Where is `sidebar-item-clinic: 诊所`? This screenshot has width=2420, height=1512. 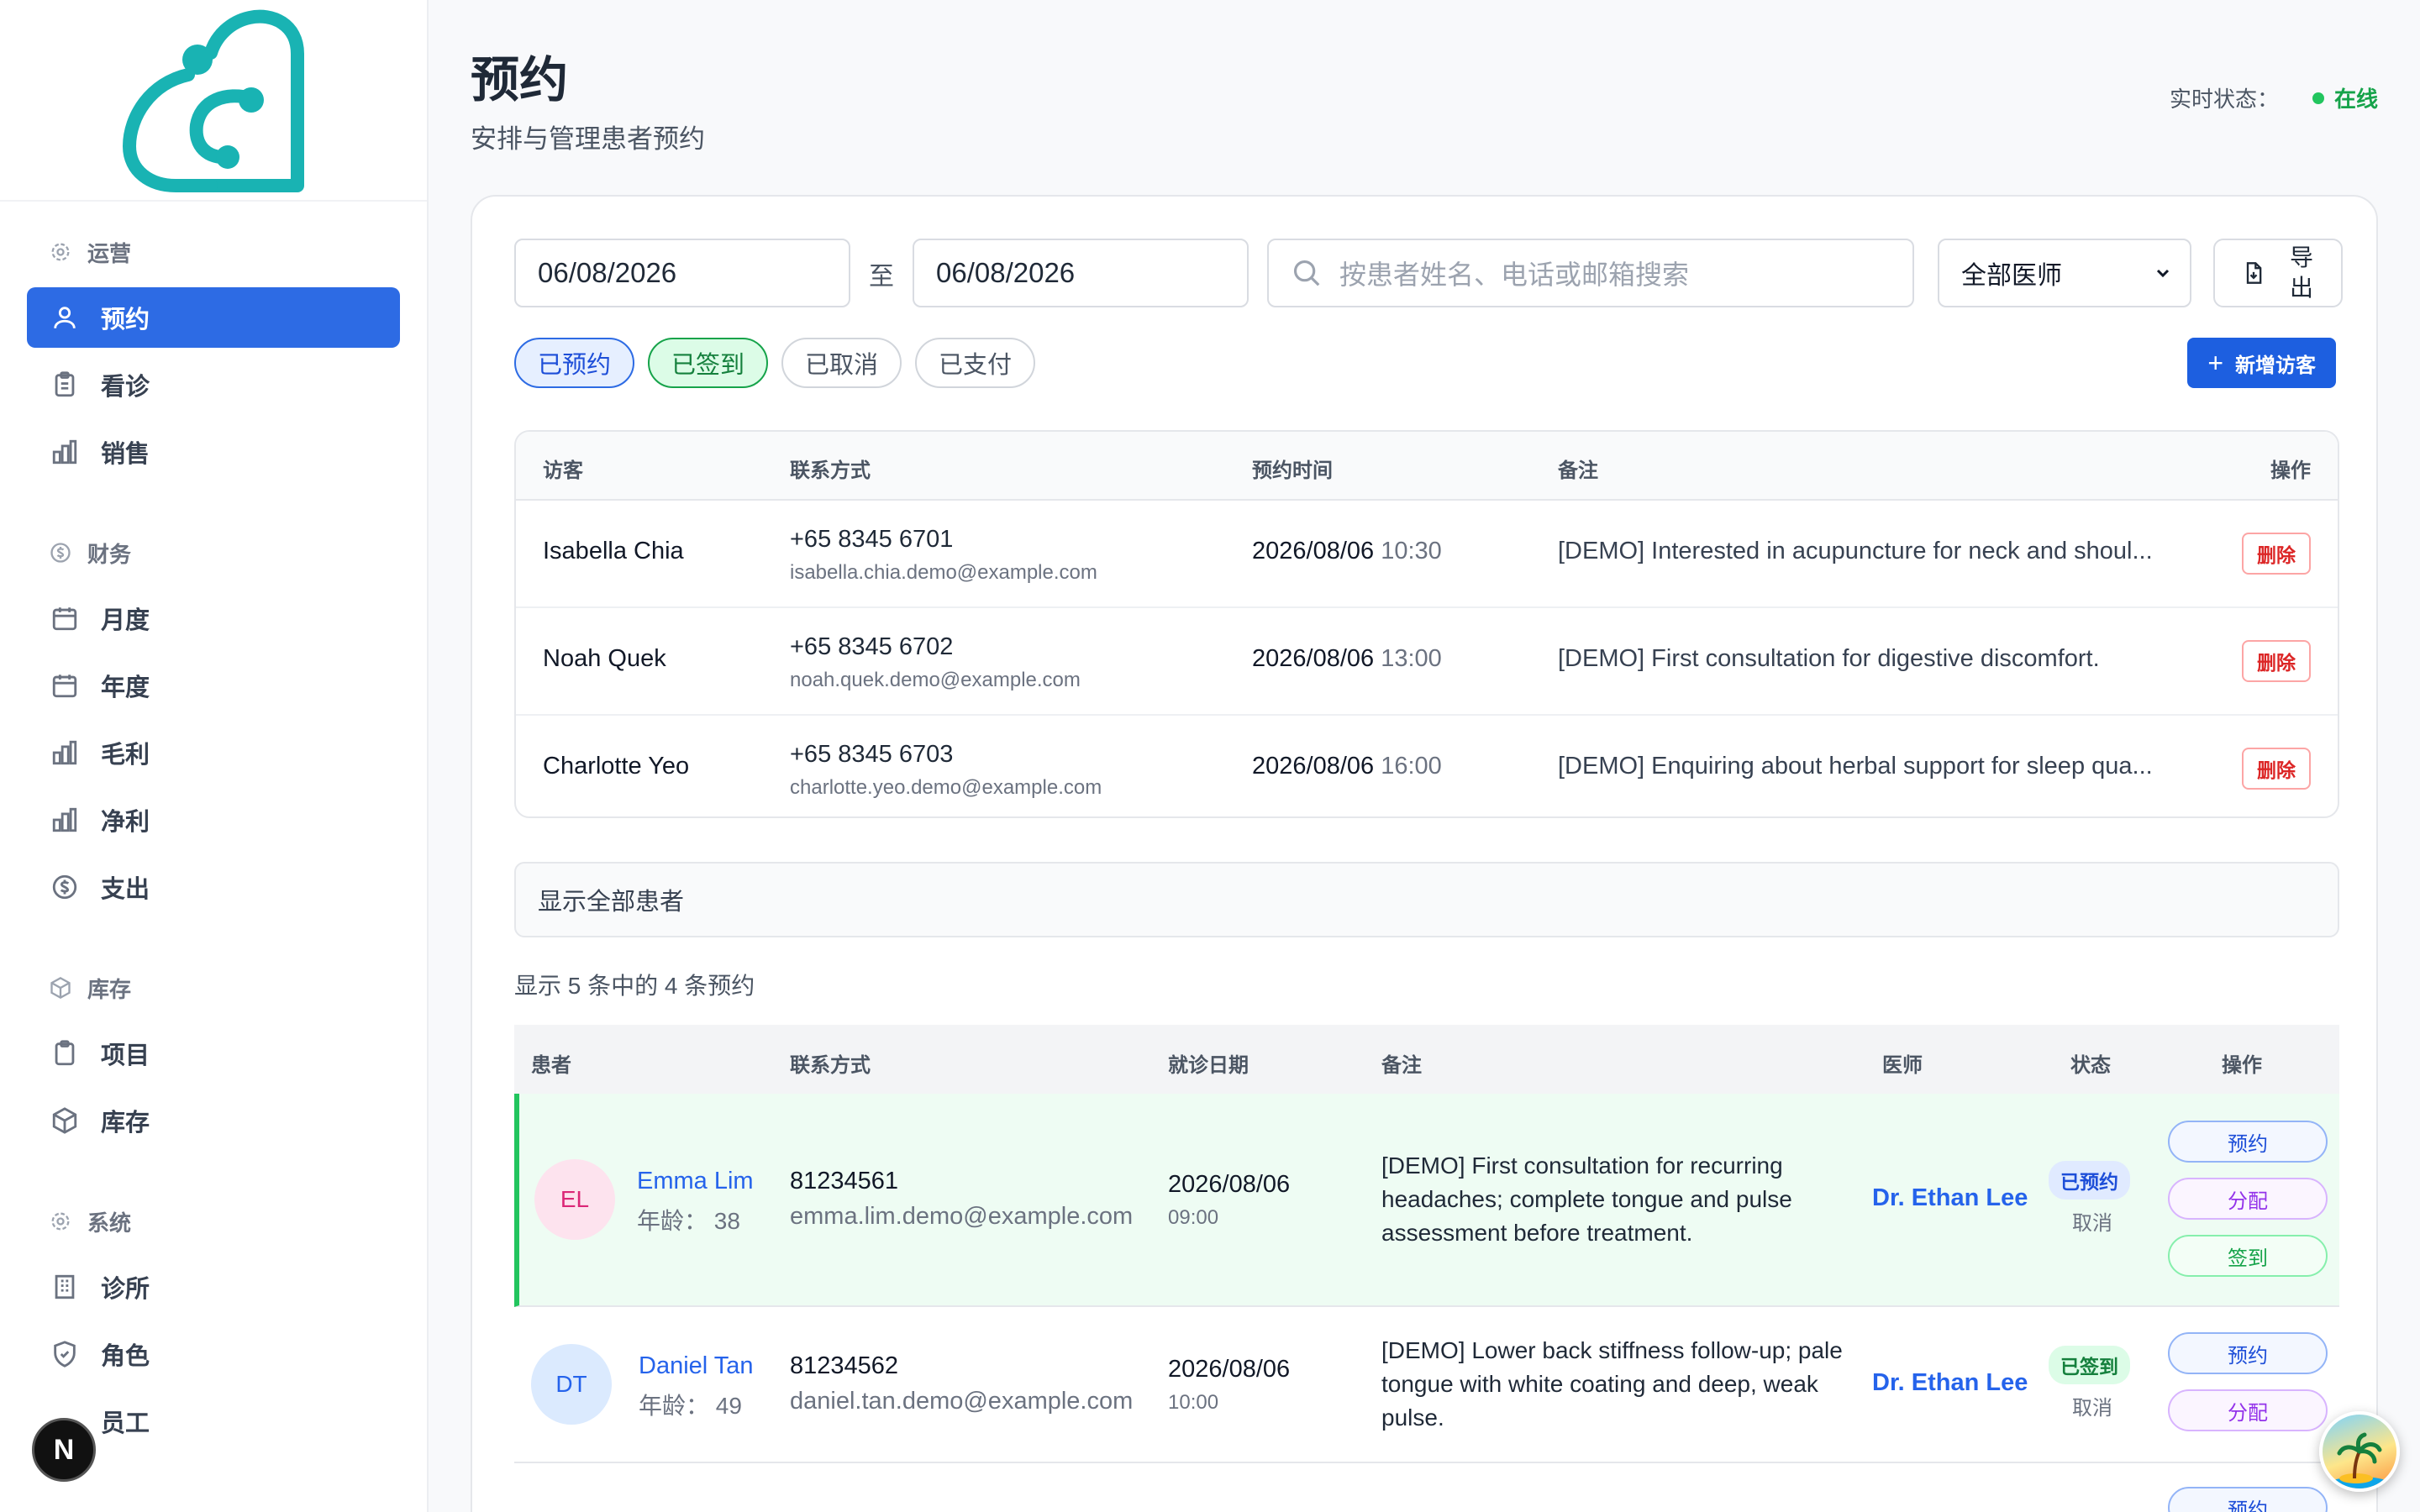 sidebar-item-clinic: 诊所 is located at coordinates (214, 1287).